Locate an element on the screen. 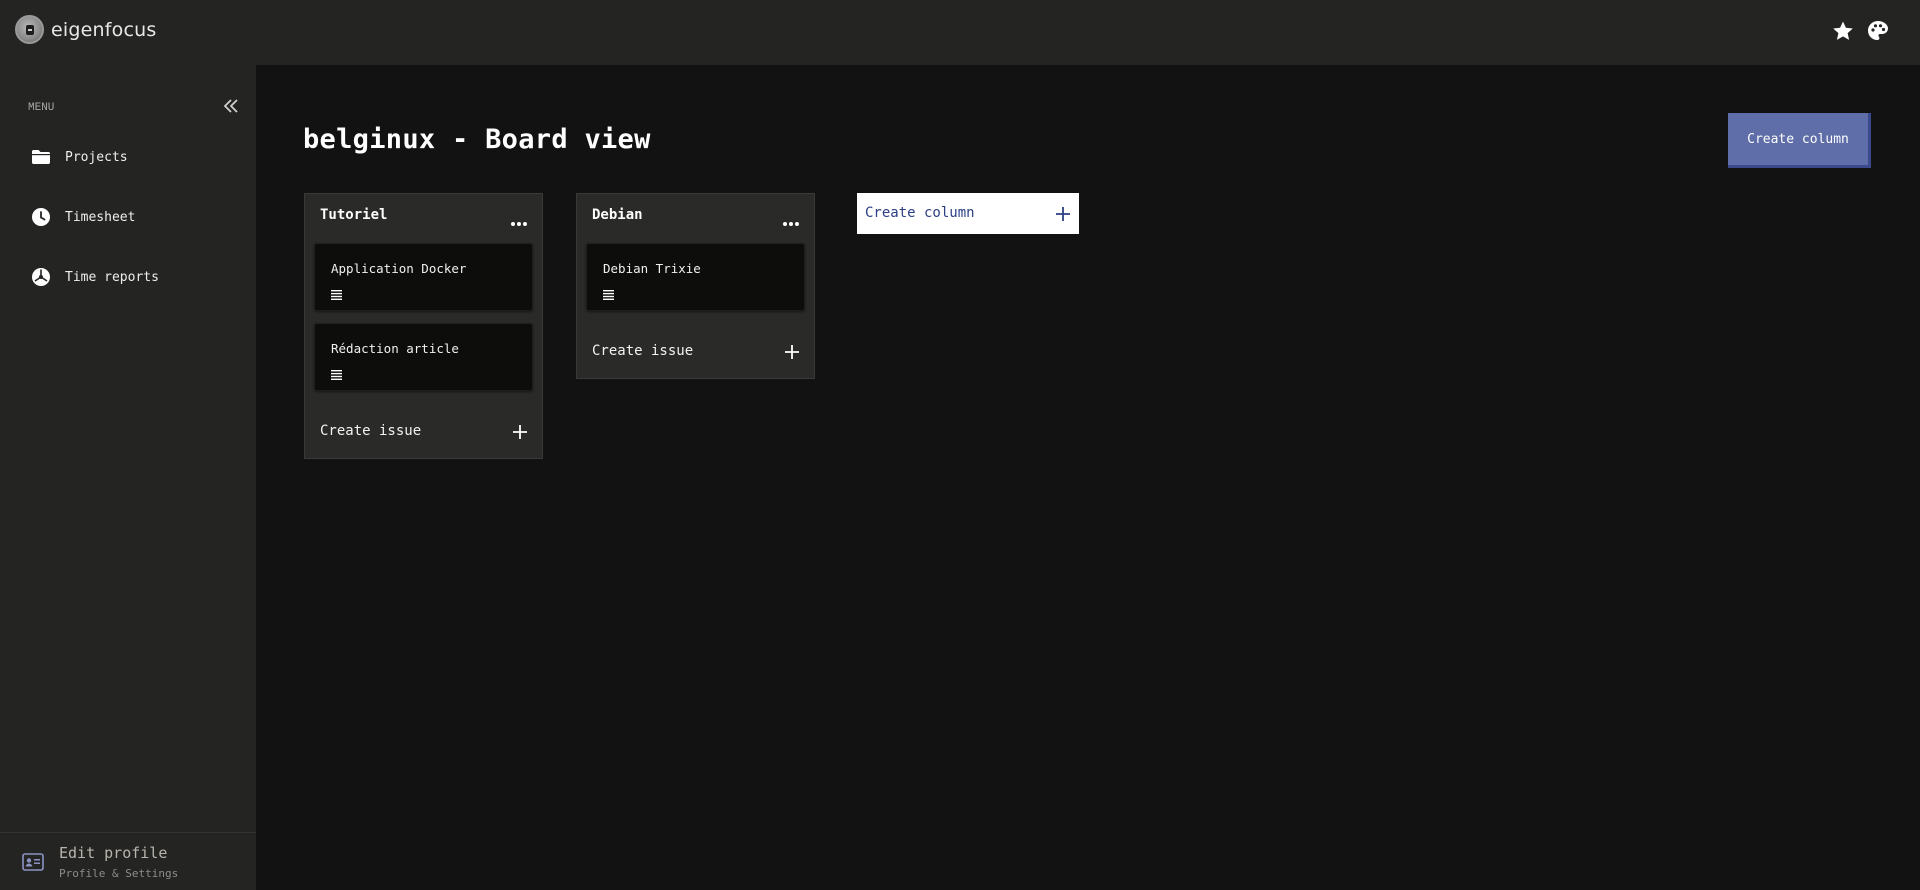  id-card-icon is located at coordinates (33, 862).